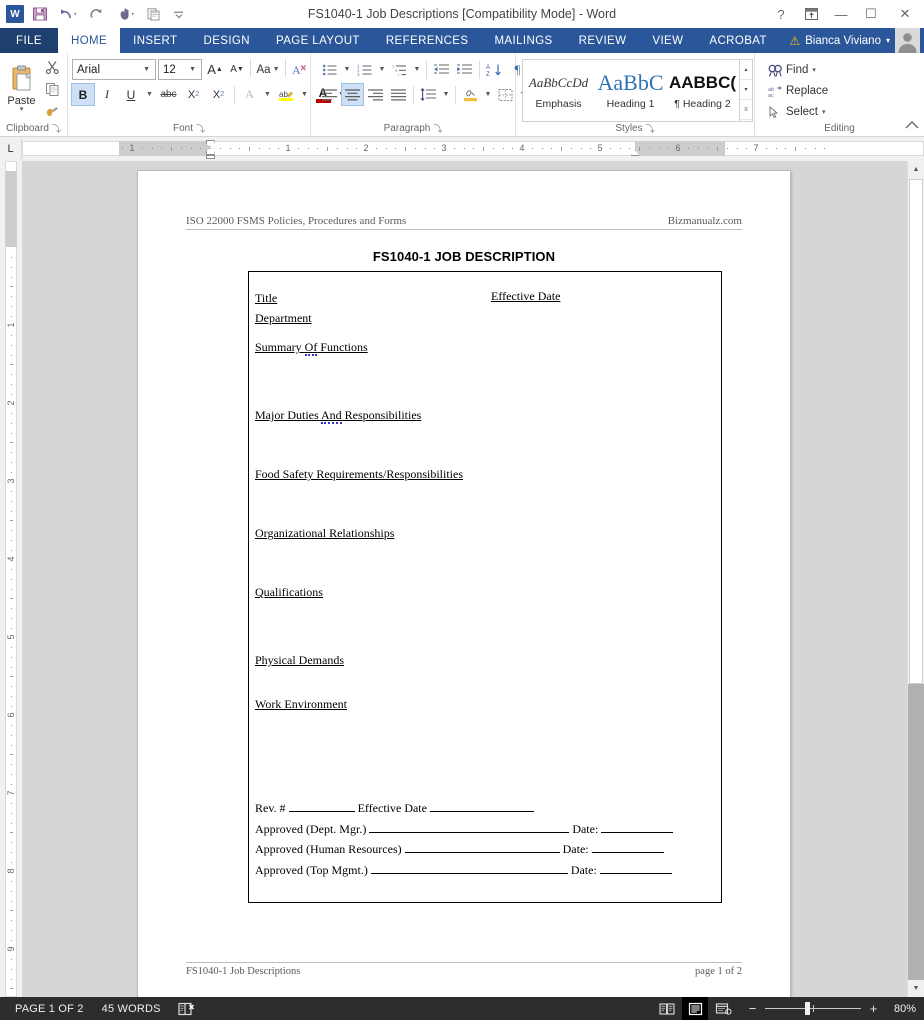 The height and width of the screenshot is (1027, 924). I want to click on zoom-level-button: 80%, so click(899, 1009).